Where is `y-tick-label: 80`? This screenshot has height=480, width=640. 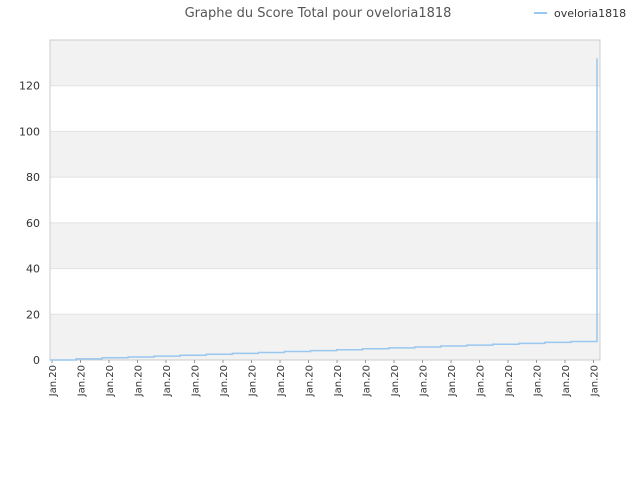
y-tick-label: 80 is located at coordinates (33, 177).